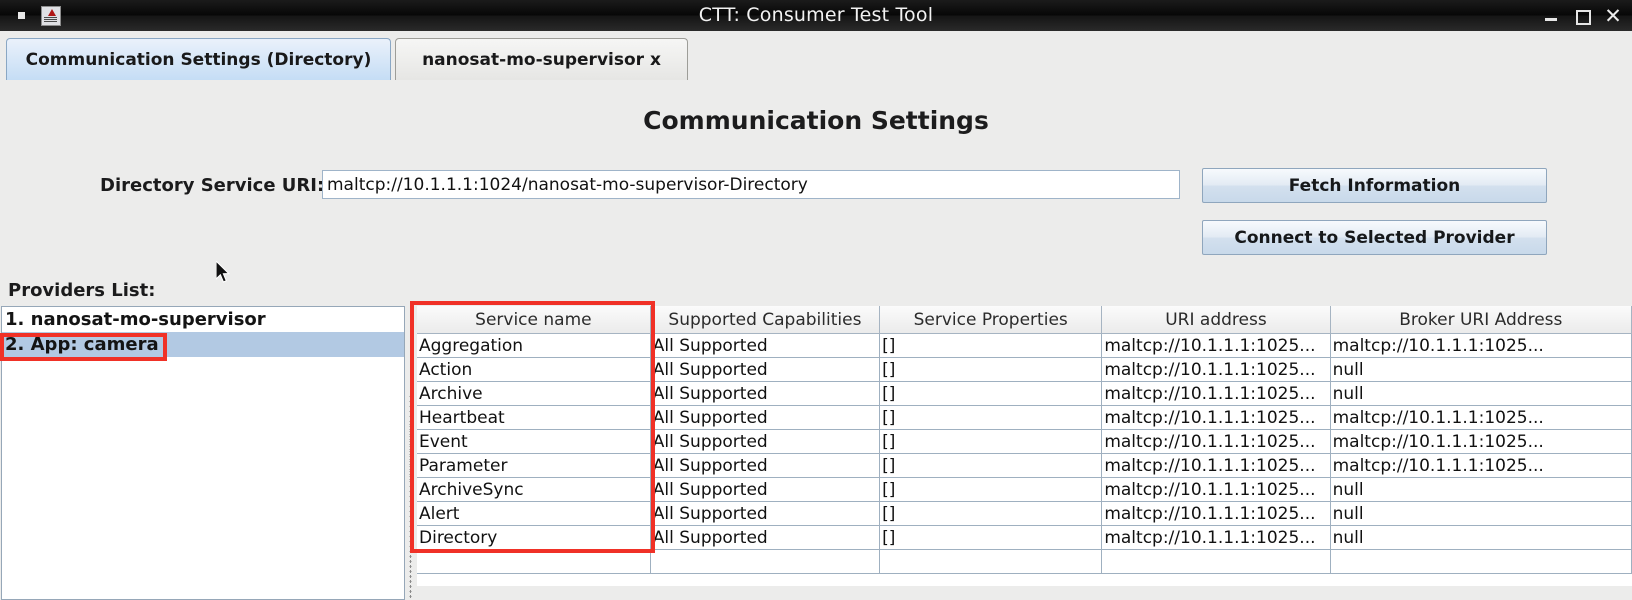  Describe the element at coordinates (1216, 320) in the screenshot. I see `column-header-uri-address: URI address` at that location.